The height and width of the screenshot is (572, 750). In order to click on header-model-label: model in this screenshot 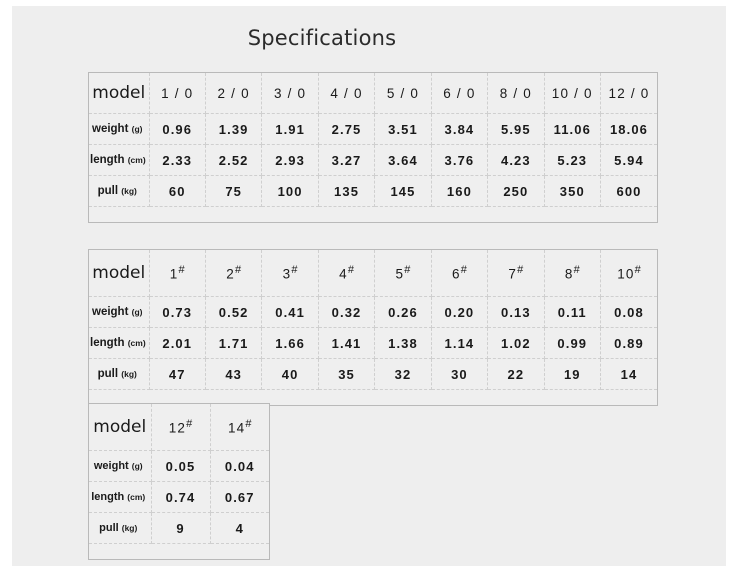, I will do `click(119, 93)`.